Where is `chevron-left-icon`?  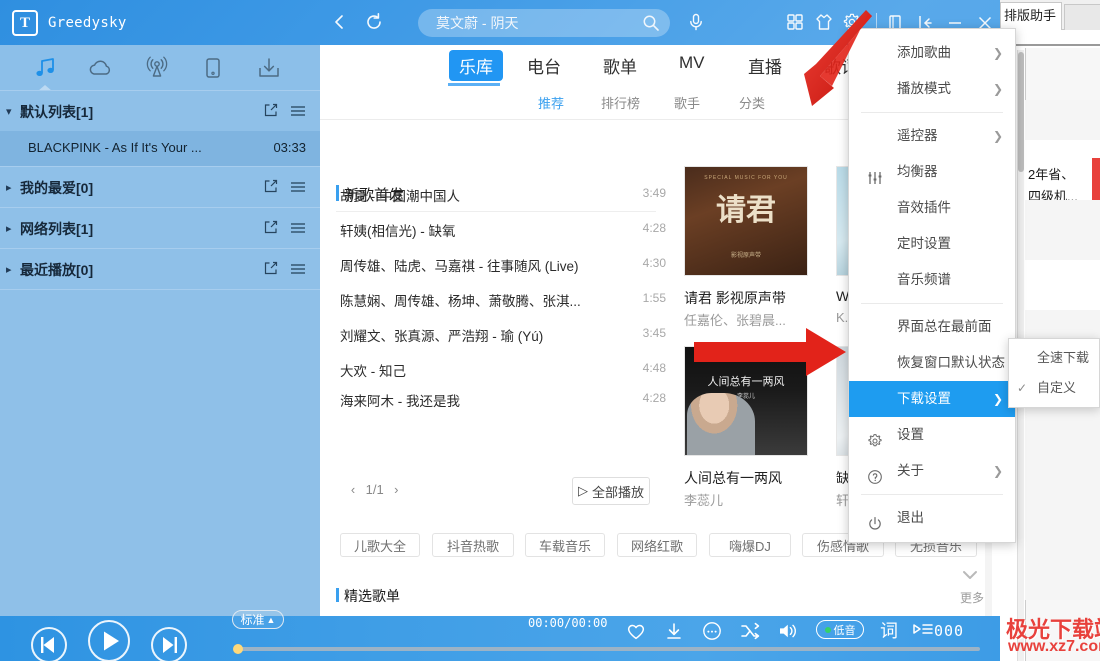
chevron-left-icon is located at coordinates (340, 24).